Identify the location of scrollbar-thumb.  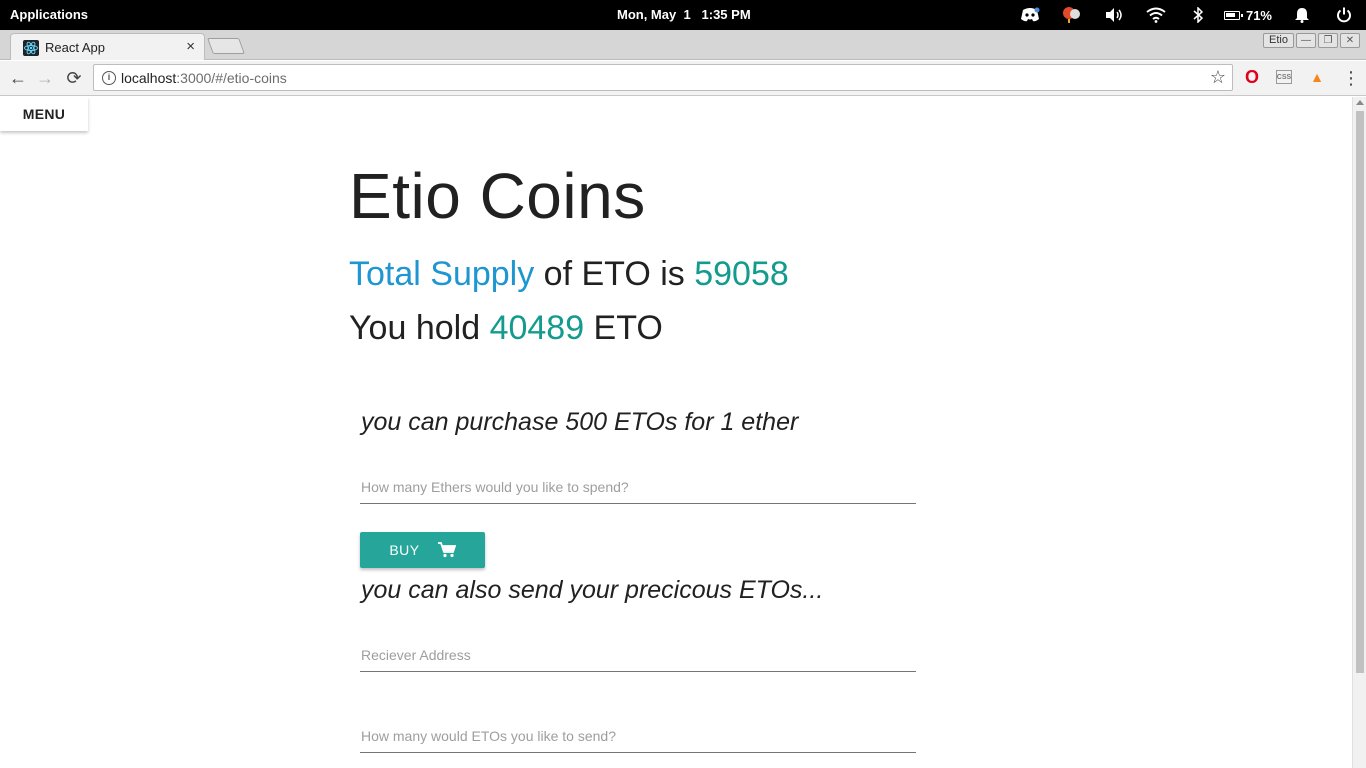
(1360, 392).